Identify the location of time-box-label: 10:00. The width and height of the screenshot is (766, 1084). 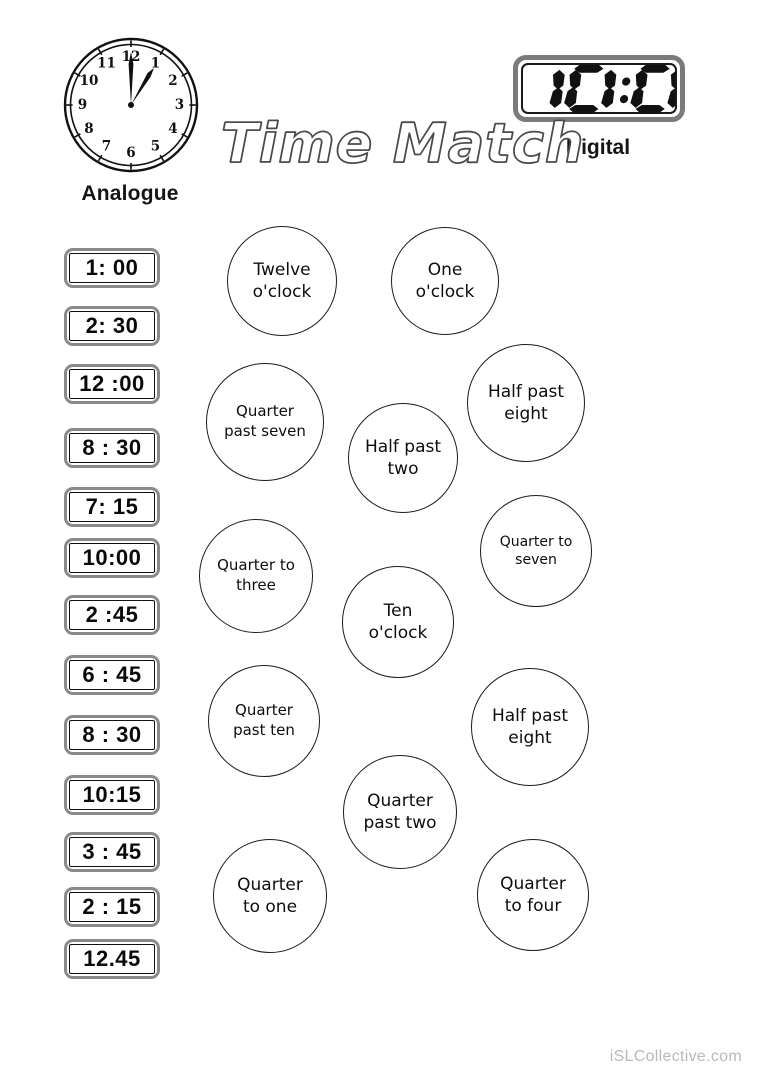
(112, 557).